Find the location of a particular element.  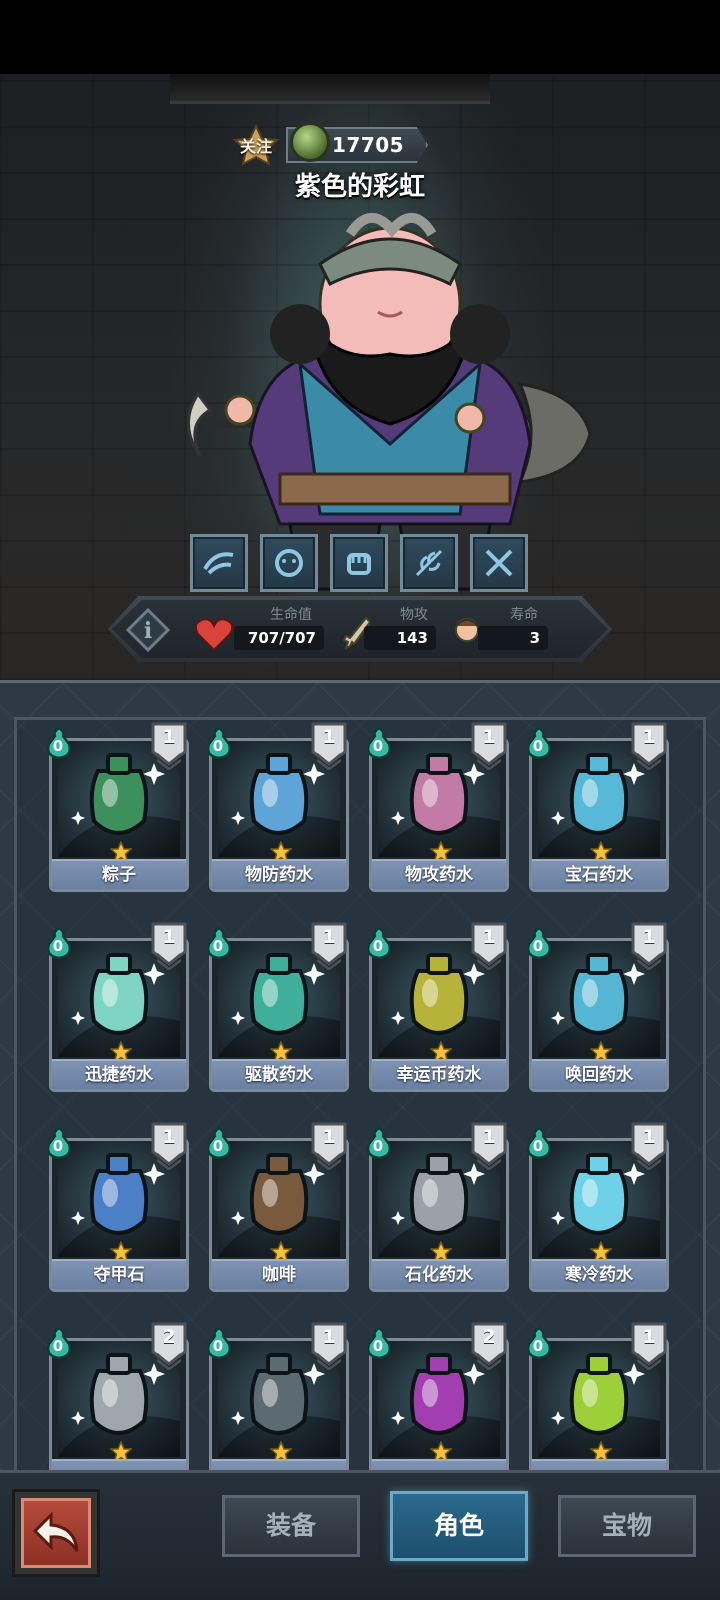

item-card: 物攻药水 0 1 is located at coordinates (437, 807).